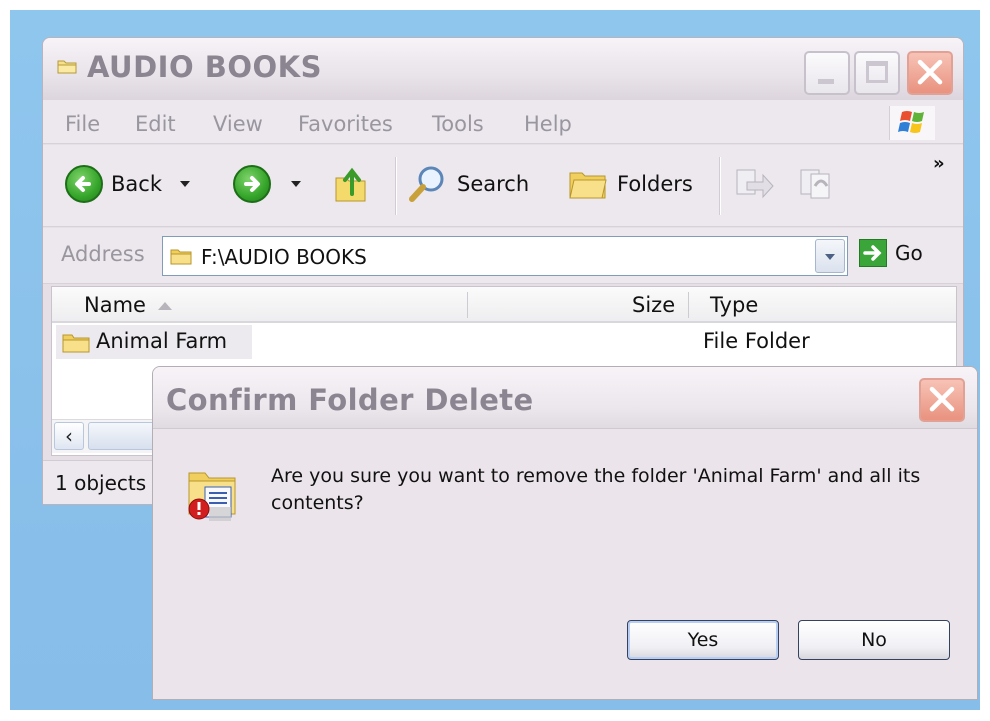 The width and height of the screenshot is (990, 721). I want to click on sort-ascending-icon, so click(164, 306).